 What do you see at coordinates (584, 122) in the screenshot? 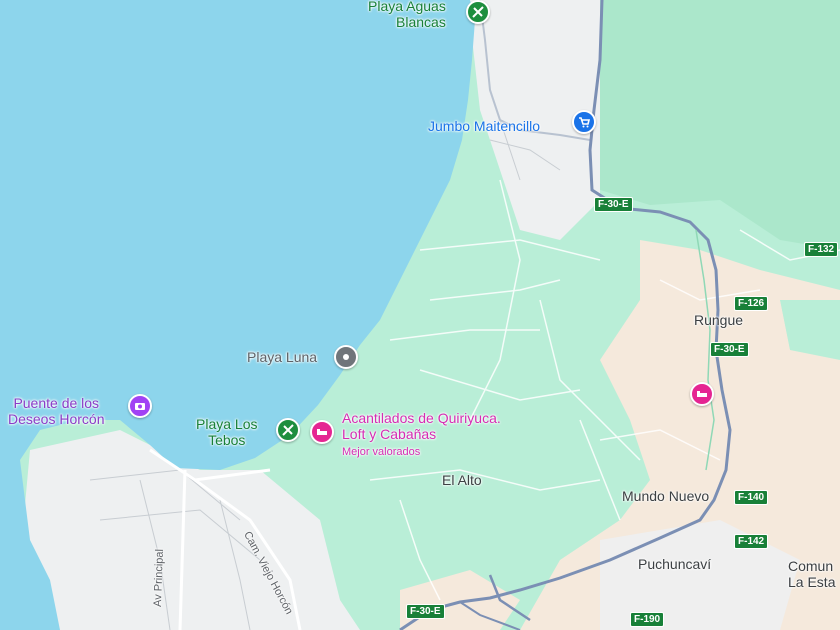
I see `shopping-cart-icon` at bounding box center [584, 122].